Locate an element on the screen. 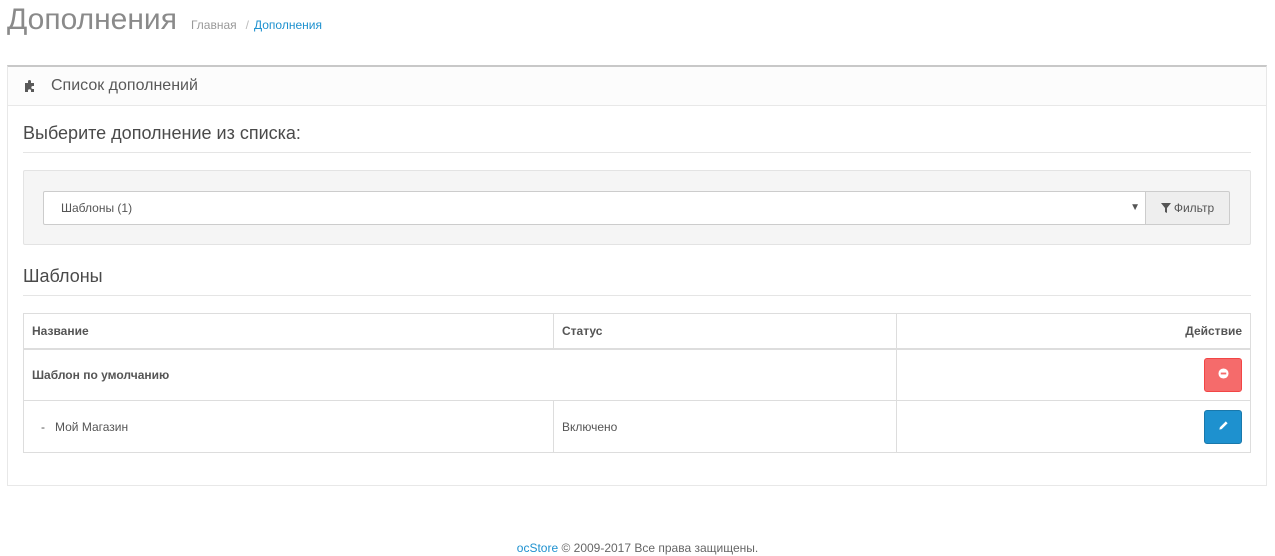  table-row: Шаблон по умолчанию is located at coordinates (637, 374).